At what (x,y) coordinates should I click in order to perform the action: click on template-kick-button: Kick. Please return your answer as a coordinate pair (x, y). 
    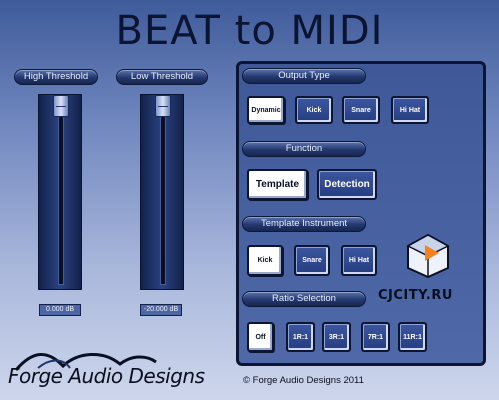
    Looking at the image, I should click on (265, 260).